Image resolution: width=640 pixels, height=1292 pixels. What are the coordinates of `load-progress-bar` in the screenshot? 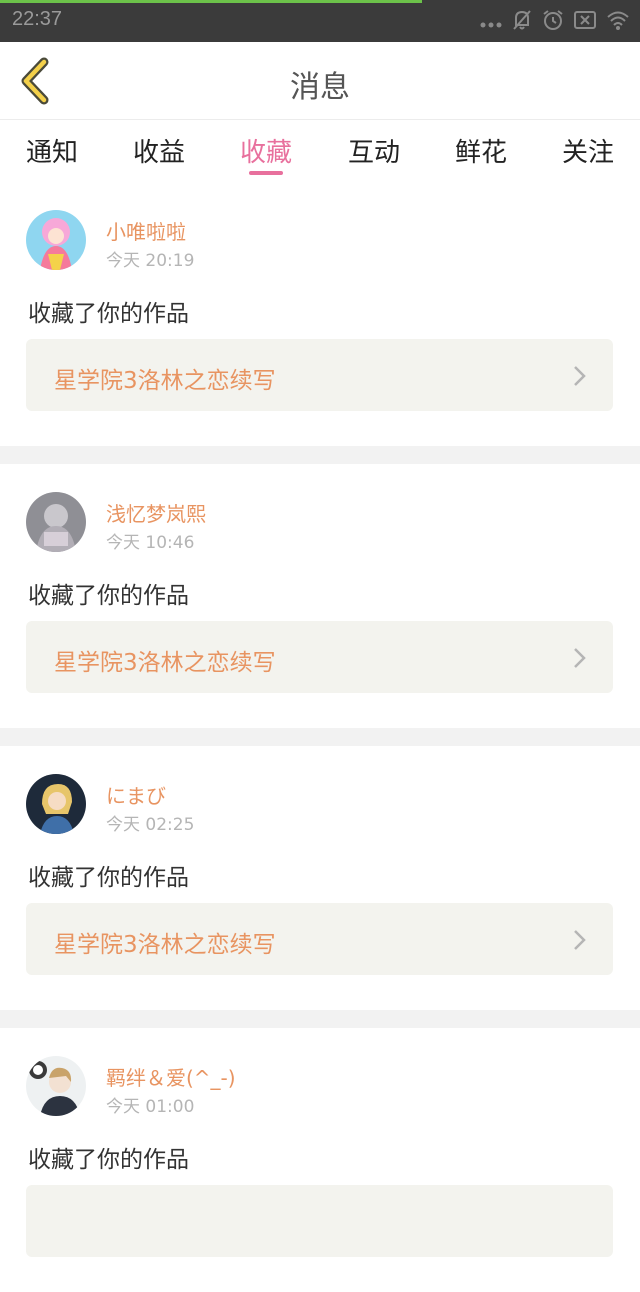 It's located at (211, 1).